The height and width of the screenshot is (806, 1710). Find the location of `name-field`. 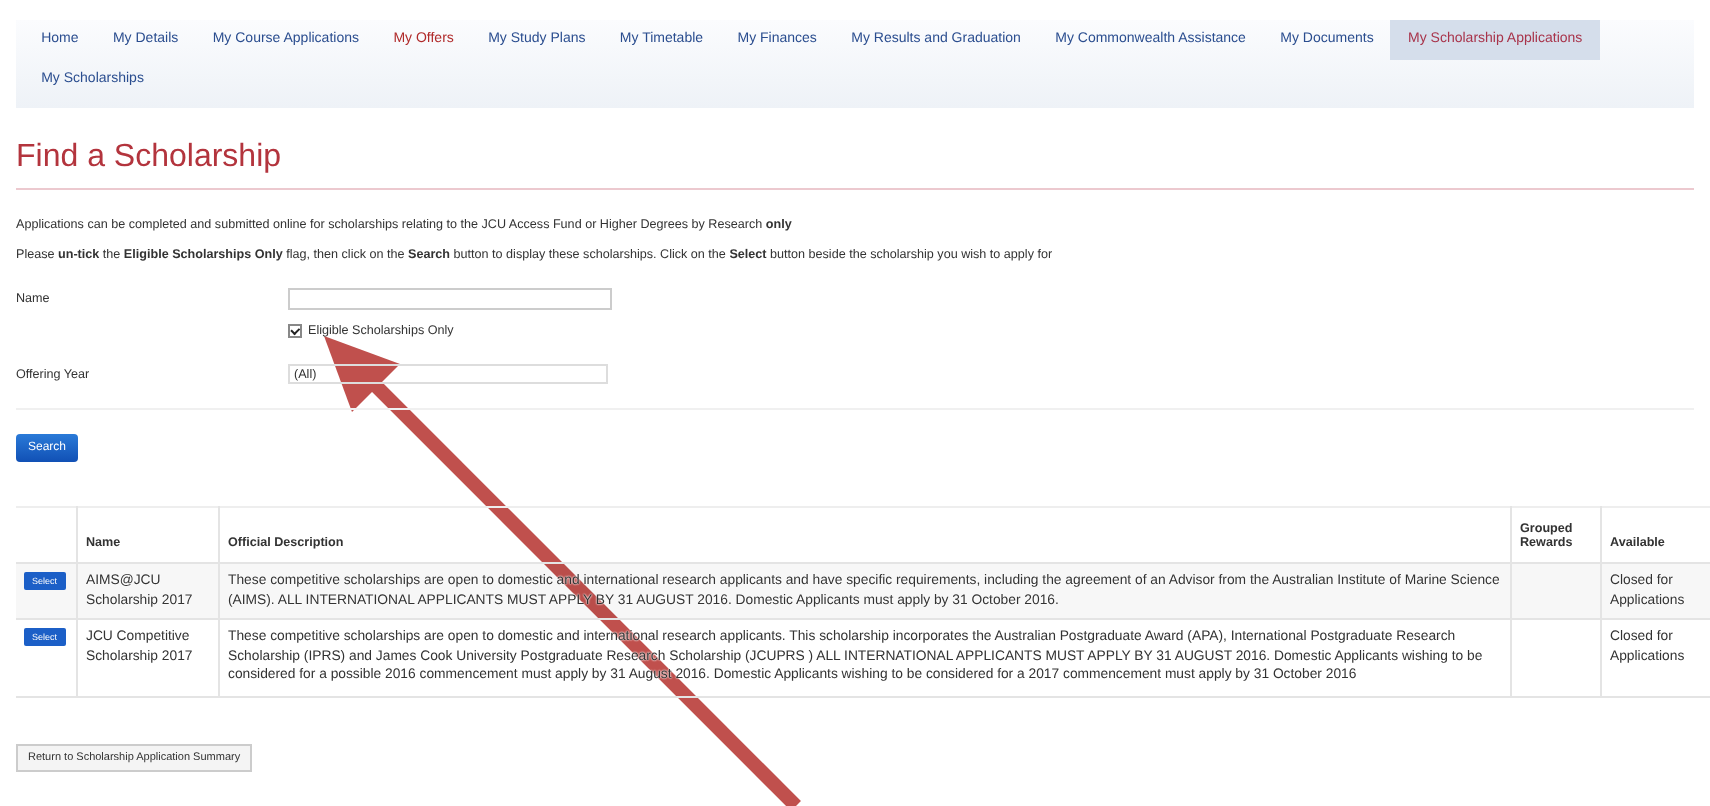

name-field is located at coordinates (450, 299).